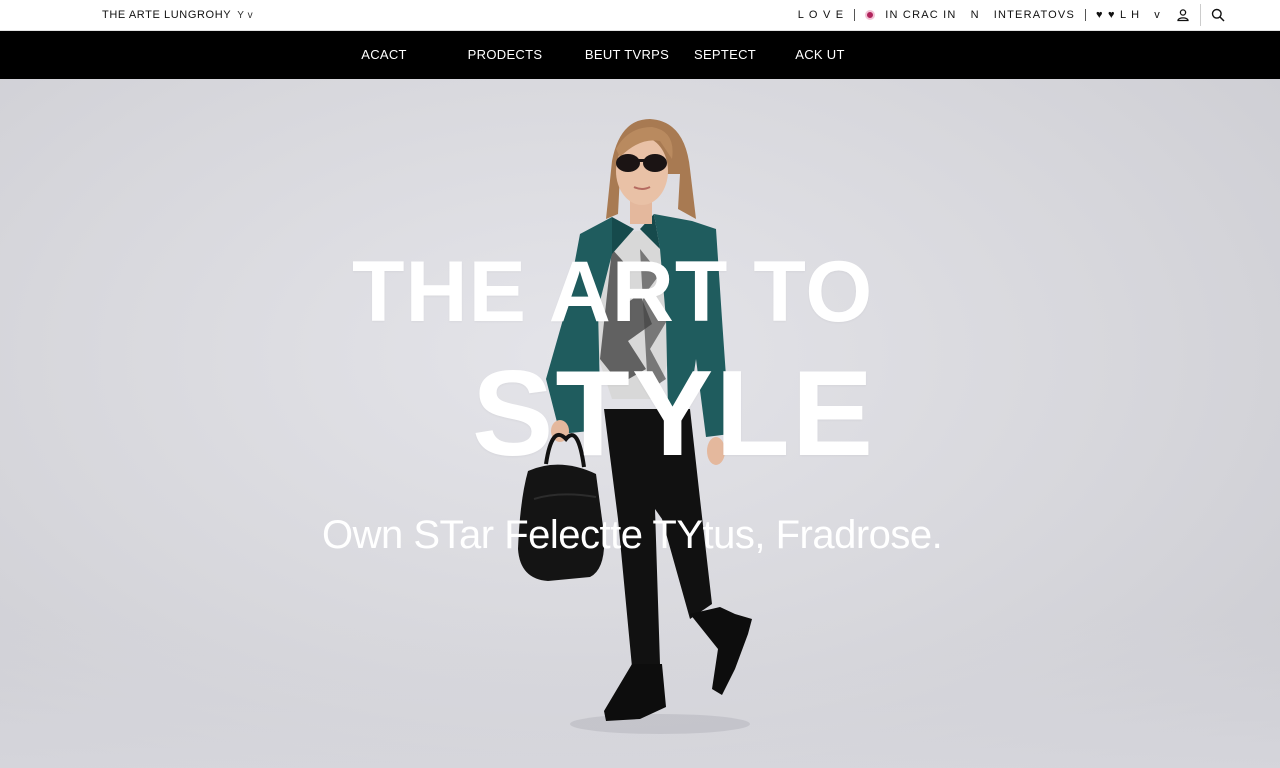 This screenshot has height=768, width=1280. I want to click on pink-dot-icon, so click(870, 15).